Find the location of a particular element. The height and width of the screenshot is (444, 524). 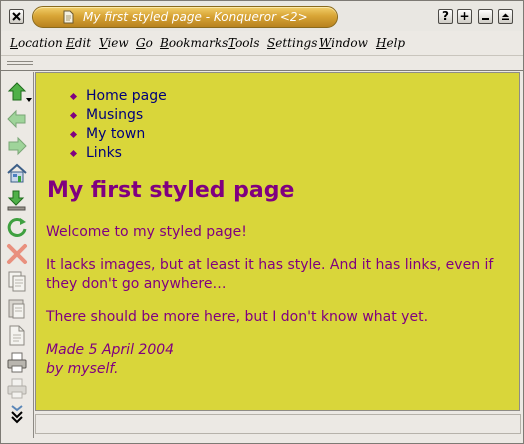

menu-view: View is located at coordinates (114, 43).